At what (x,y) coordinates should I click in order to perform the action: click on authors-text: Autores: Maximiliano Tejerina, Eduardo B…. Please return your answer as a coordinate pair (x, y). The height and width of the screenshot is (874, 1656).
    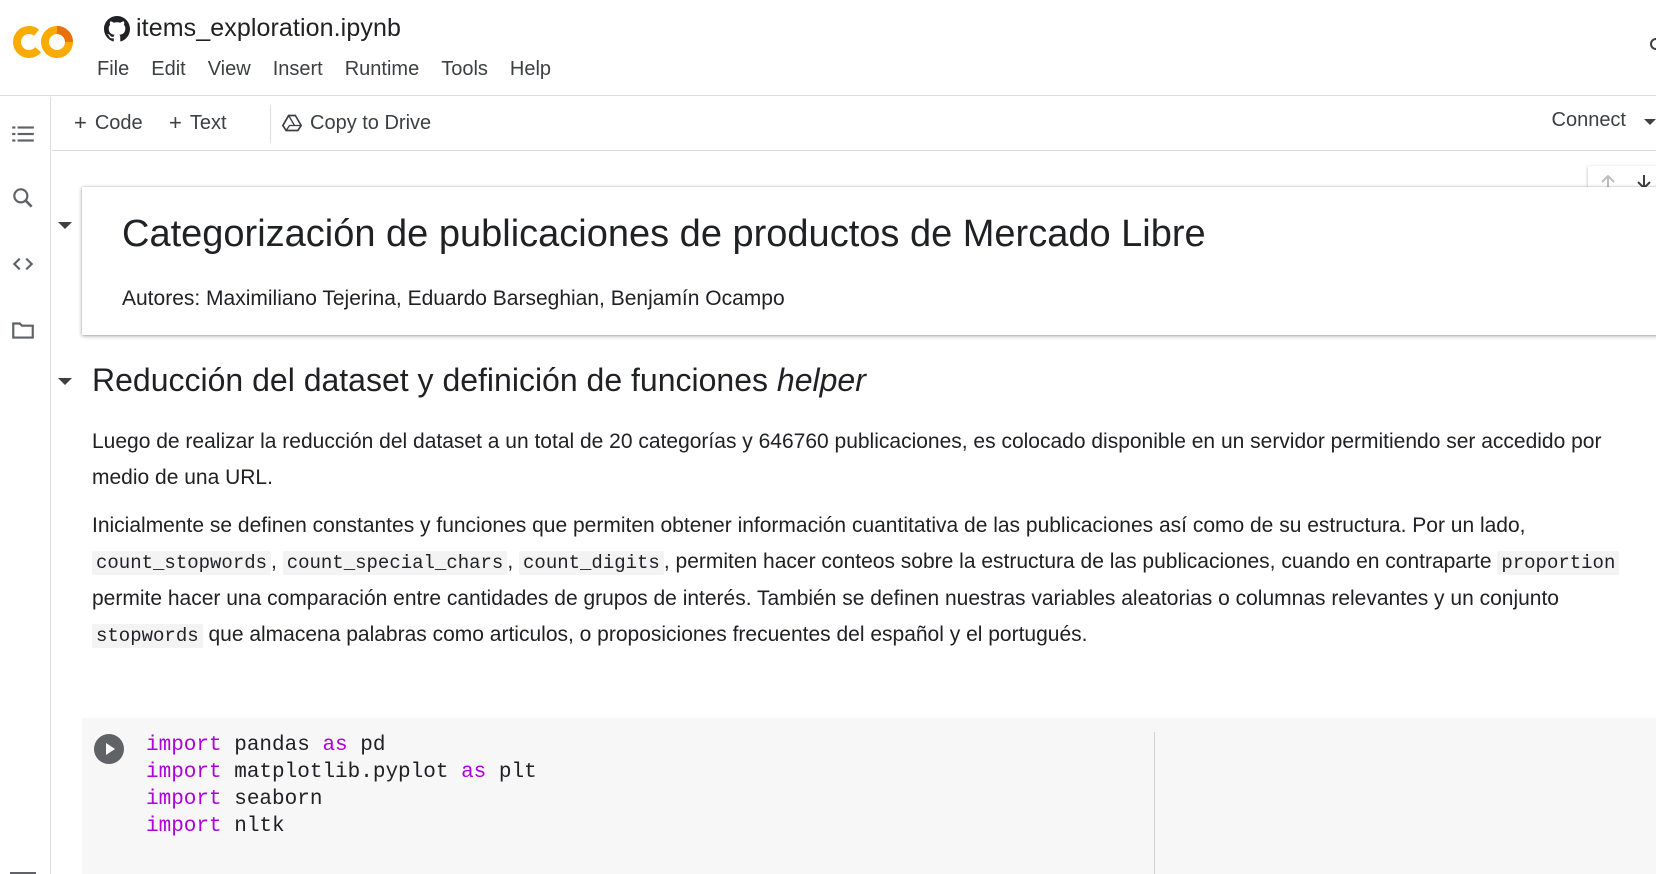
    Looking at the image, I should click on (453, 298).